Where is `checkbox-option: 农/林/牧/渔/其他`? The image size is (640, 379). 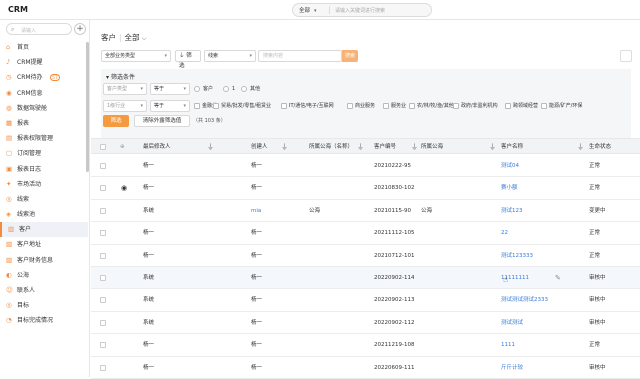
checkbox-option: 农/林/牧/渔/其他 is located at coordinates (431, 106).